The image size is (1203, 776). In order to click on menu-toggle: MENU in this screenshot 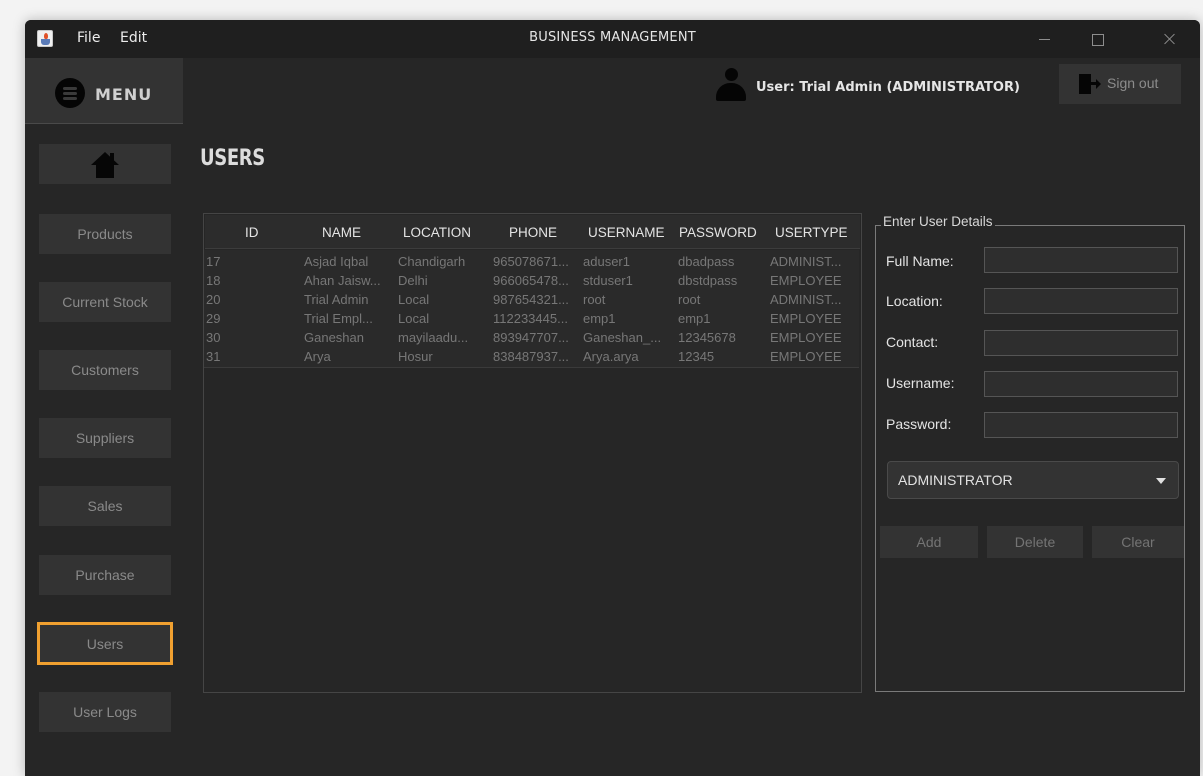, I will do `click(104, 91)`.